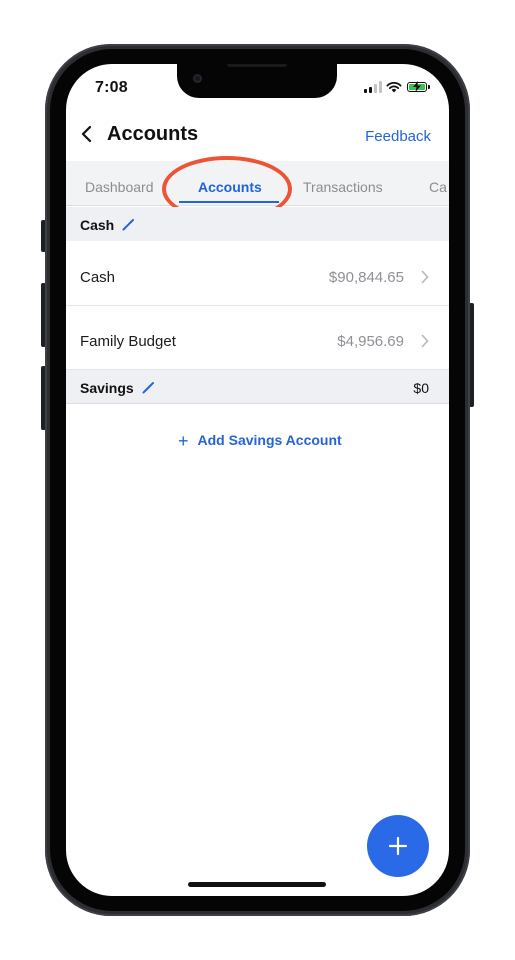 The image size is (515, 960). I want to click on account-balance: $4,956.69, so click(370, 341).